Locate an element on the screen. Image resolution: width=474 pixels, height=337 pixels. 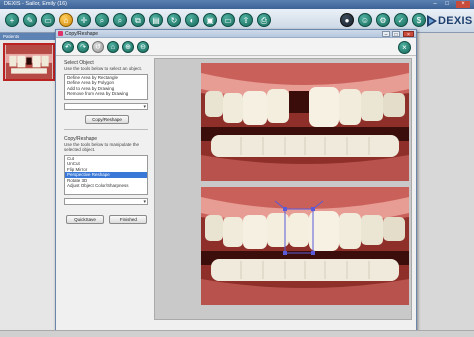
app-titlebar: DEXIS - Sailor, Emily (16) – □ × is located at coordinates (237, 4).